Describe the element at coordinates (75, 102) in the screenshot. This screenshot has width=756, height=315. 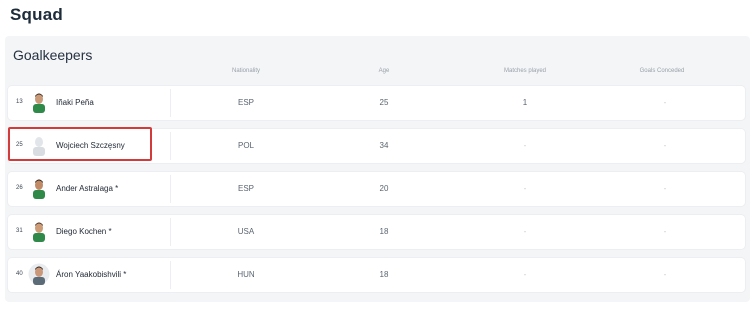
I see `player-name: Iñaki Peña` at that location.